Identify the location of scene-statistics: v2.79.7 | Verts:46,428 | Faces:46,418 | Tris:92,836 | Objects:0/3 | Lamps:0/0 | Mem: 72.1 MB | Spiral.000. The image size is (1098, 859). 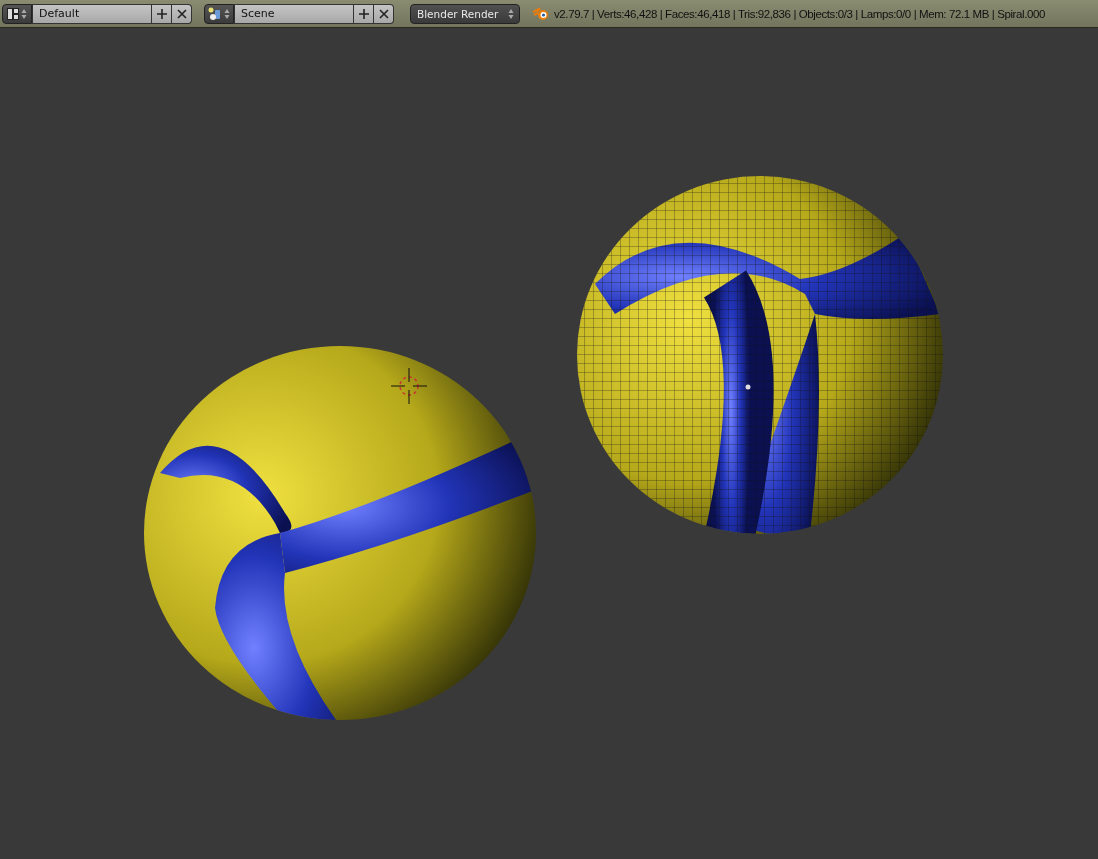
(799, 13).